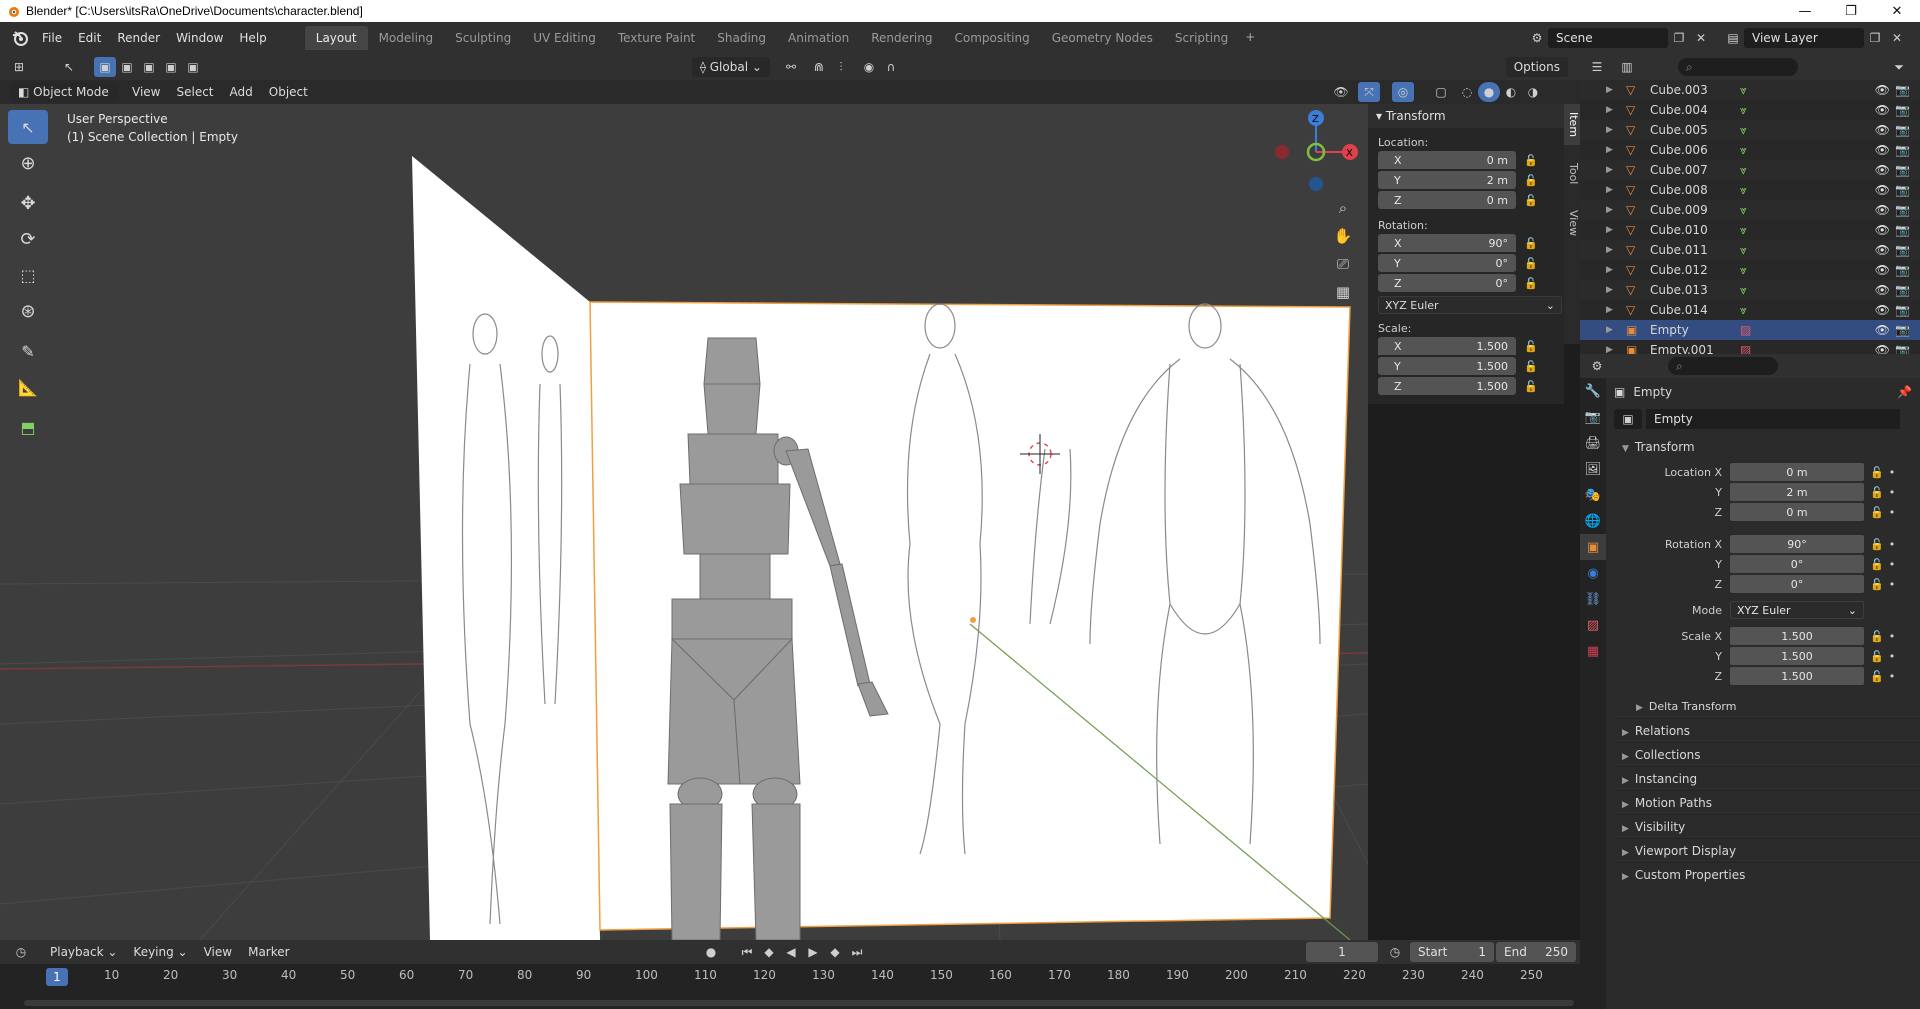 The image size is (1920, 1009). Describe the element at coordinates (791, 952) in the screenshot. I see `play-reverse-icon: ◀` at that location.